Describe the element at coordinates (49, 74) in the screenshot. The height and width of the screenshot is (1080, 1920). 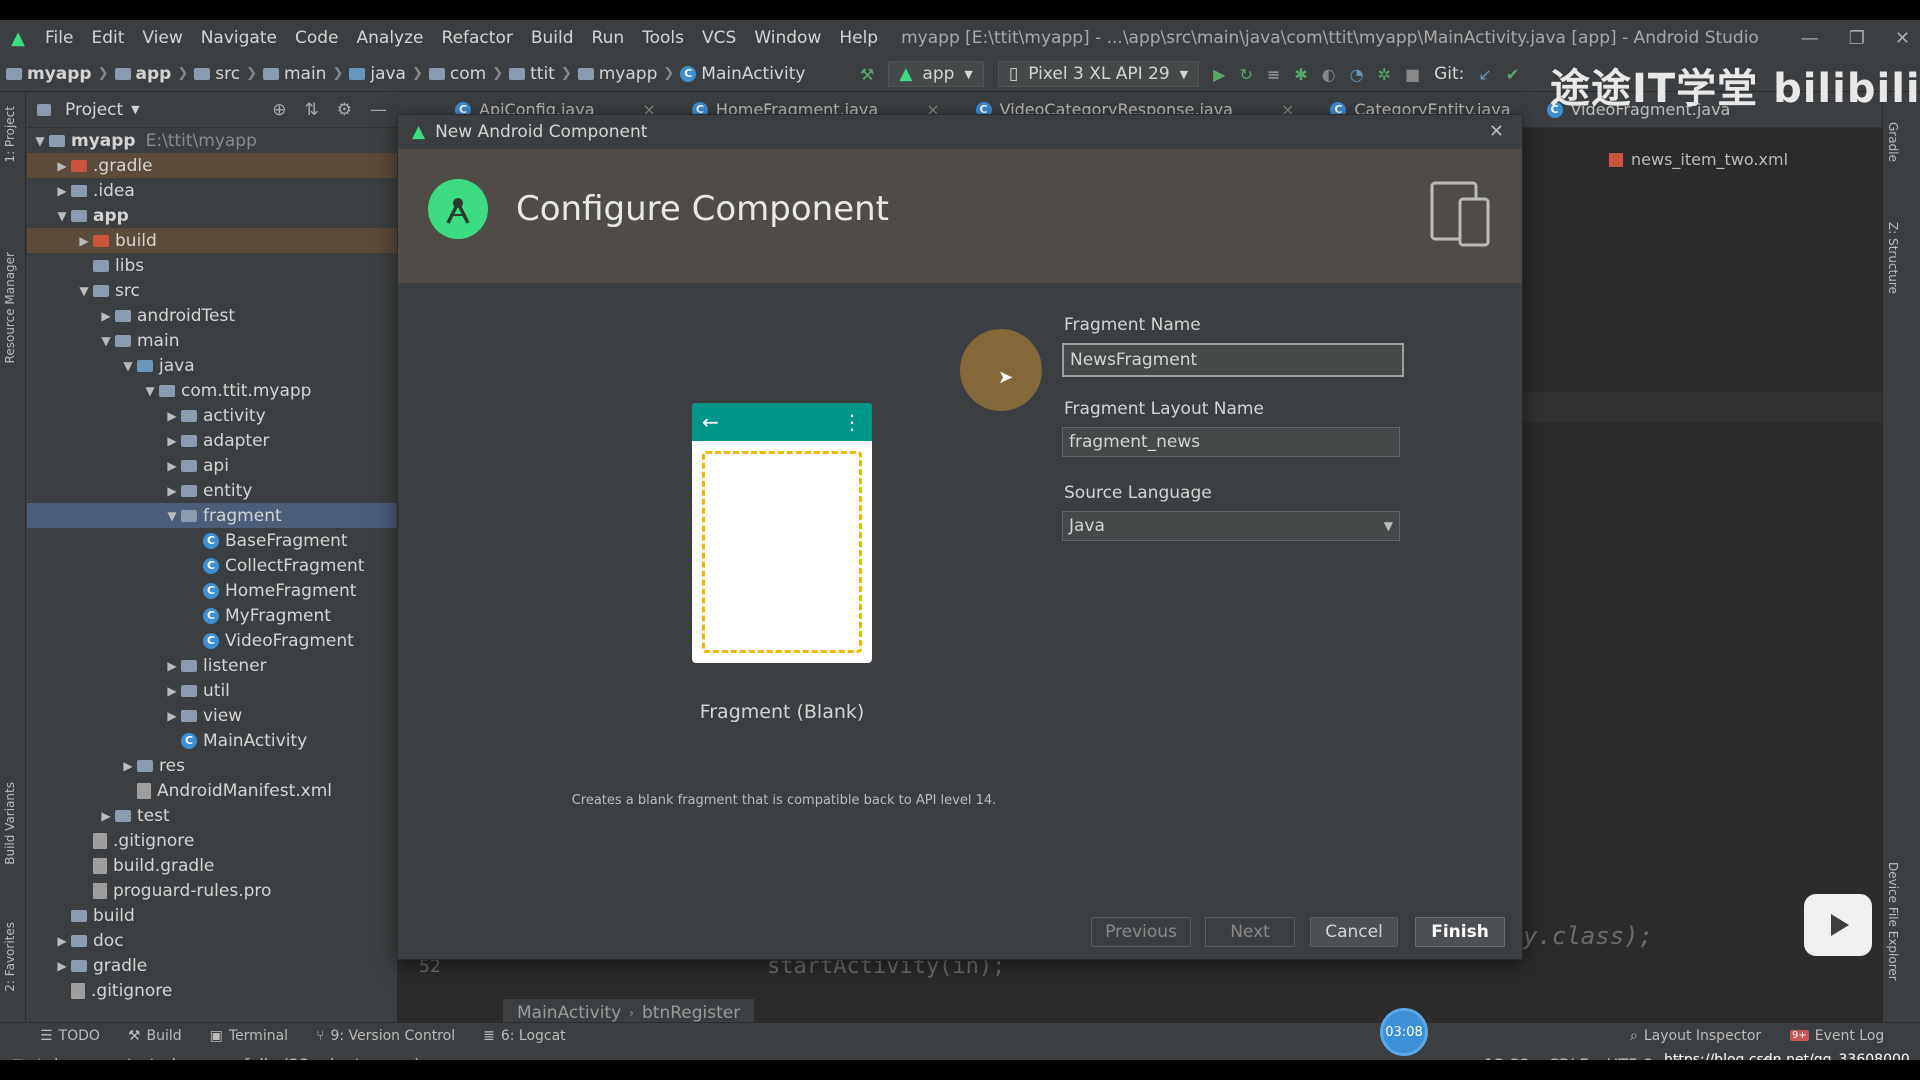
I see `breadcrumb-myapp: myapp` at that location.